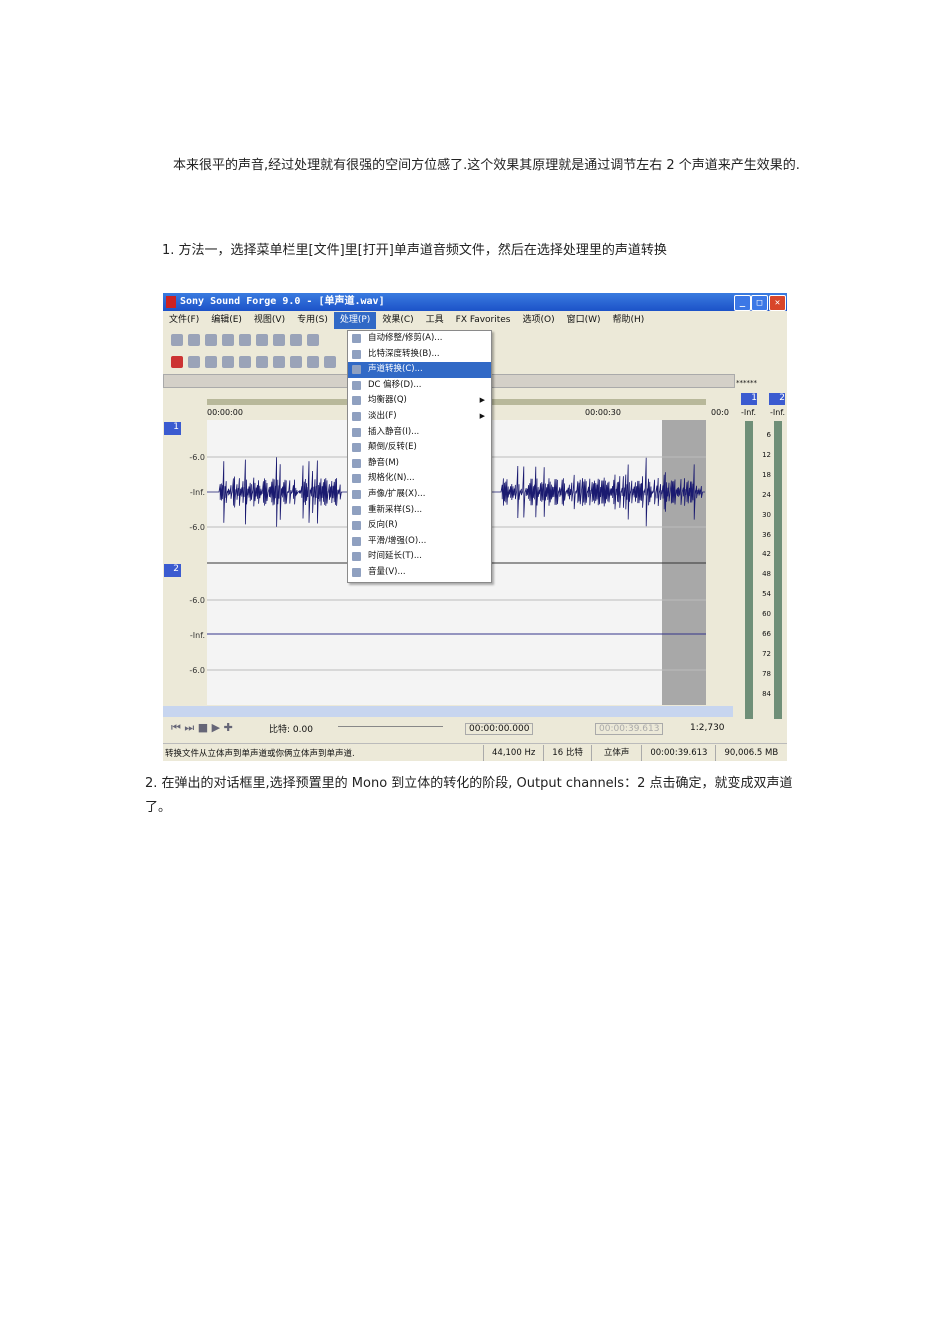 The image size is (950, 1344). I want to click on ruler-end: 00:0, so click(720, 412).